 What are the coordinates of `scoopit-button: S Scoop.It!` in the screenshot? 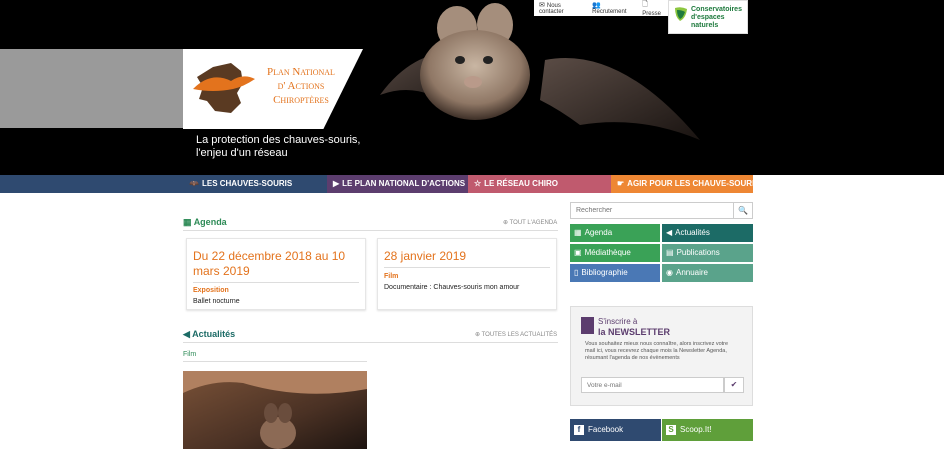 It's located at (707, 430).